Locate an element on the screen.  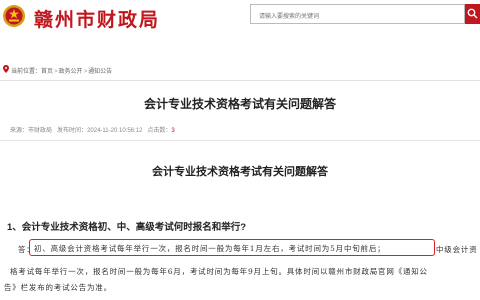
search-icon is located at coordinates (472, 13).